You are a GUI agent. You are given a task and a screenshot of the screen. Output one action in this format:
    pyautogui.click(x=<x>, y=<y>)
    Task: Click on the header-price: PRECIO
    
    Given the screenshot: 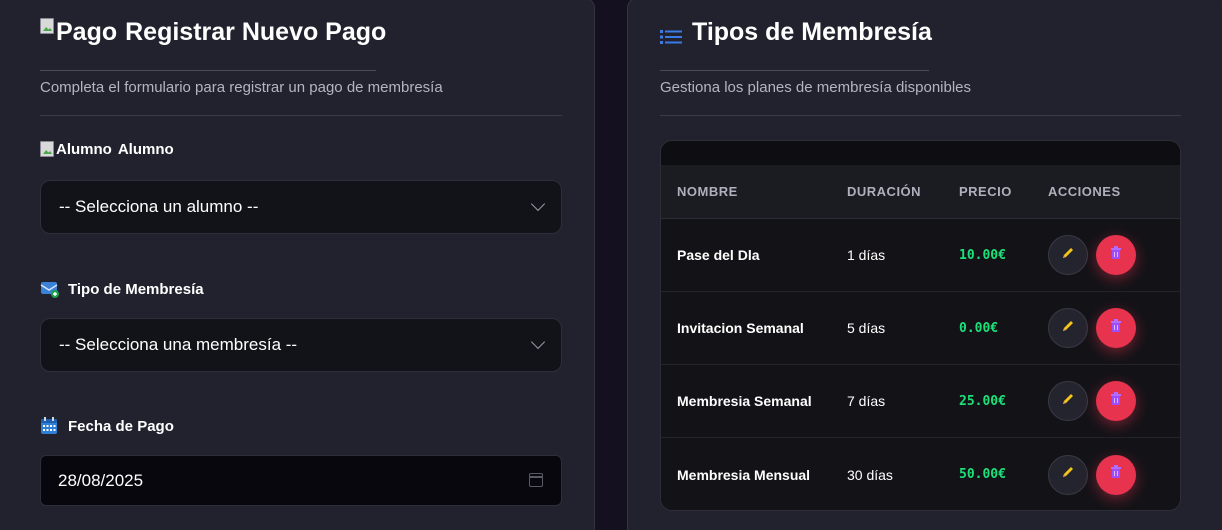 What is the action you would take?
    pyautogui.click(x=985, y=191)
    